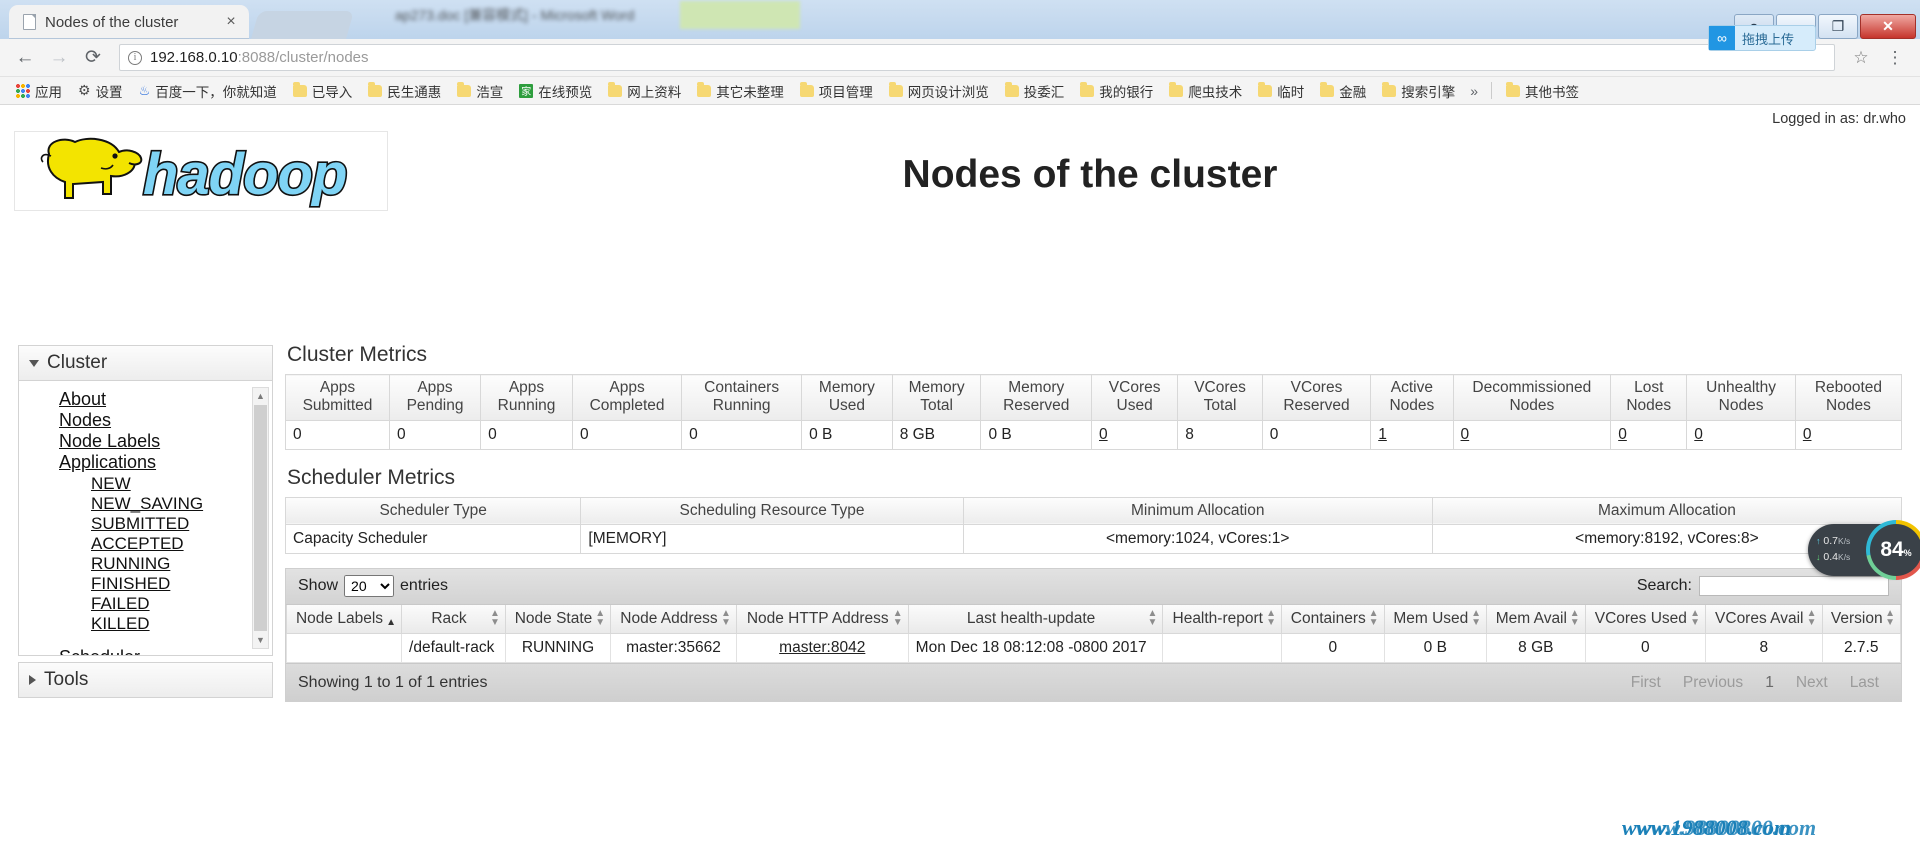  What do you see at coordinates (181, 583) in the screenshot?
I see `sidebar-item-finished: FINISHED` at bounding box center [181, 583].